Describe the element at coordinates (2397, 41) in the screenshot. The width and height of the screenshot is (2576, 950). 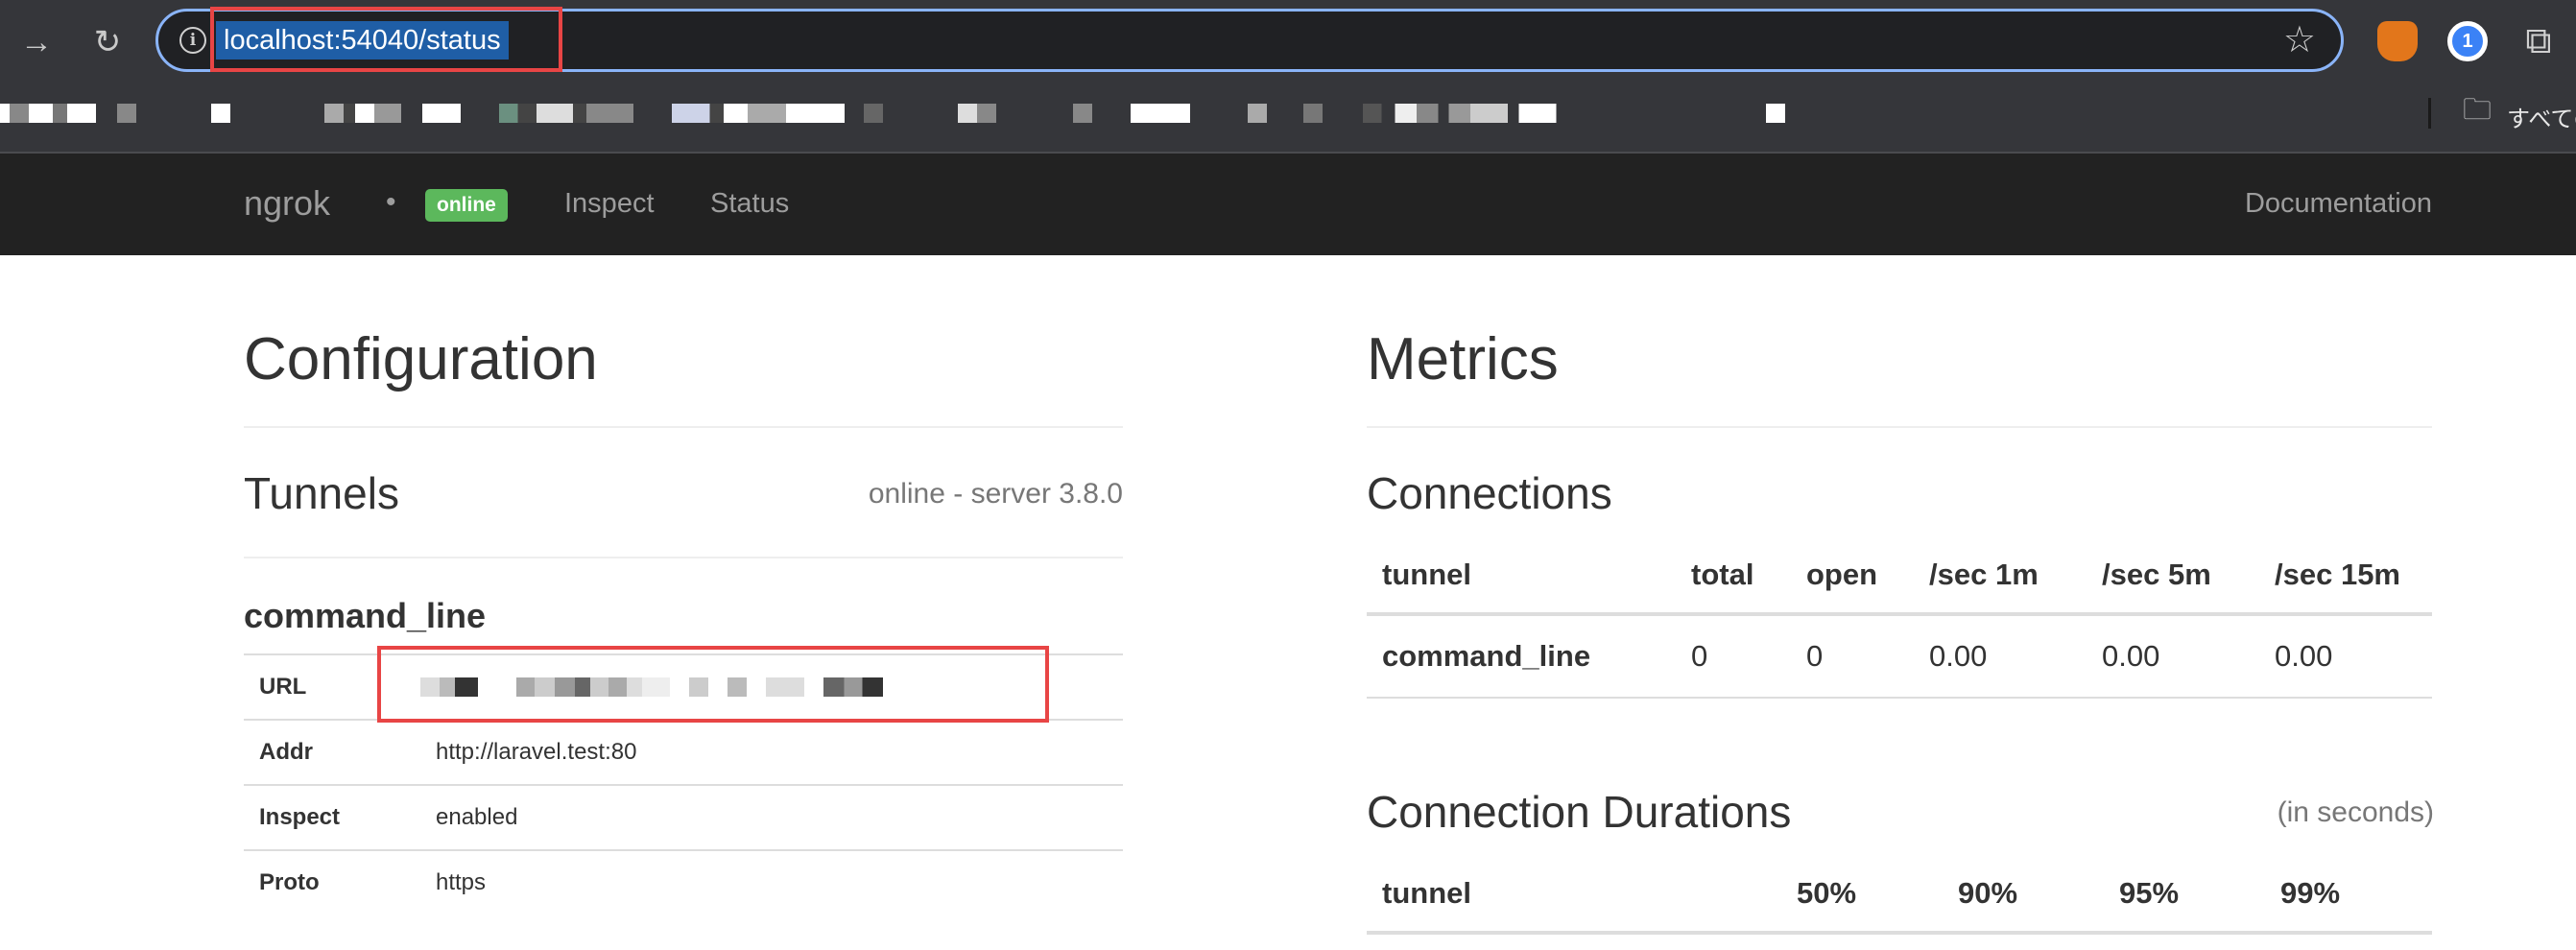
I see `metamask-extension-icon` at that location.